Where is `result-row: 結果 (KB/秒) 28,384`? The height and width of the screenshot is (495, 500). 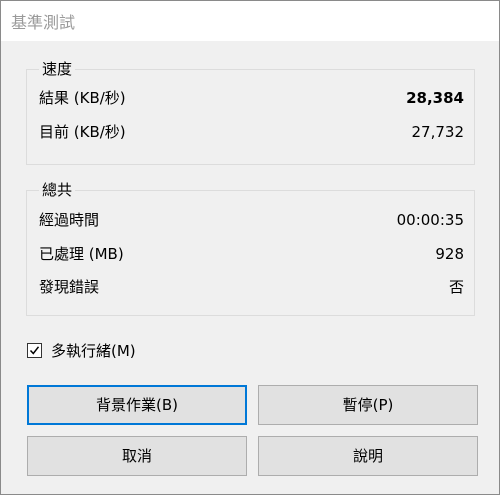 result-row: 結果 (KB/秒) 28,384 is located at coordinates (251, 98).